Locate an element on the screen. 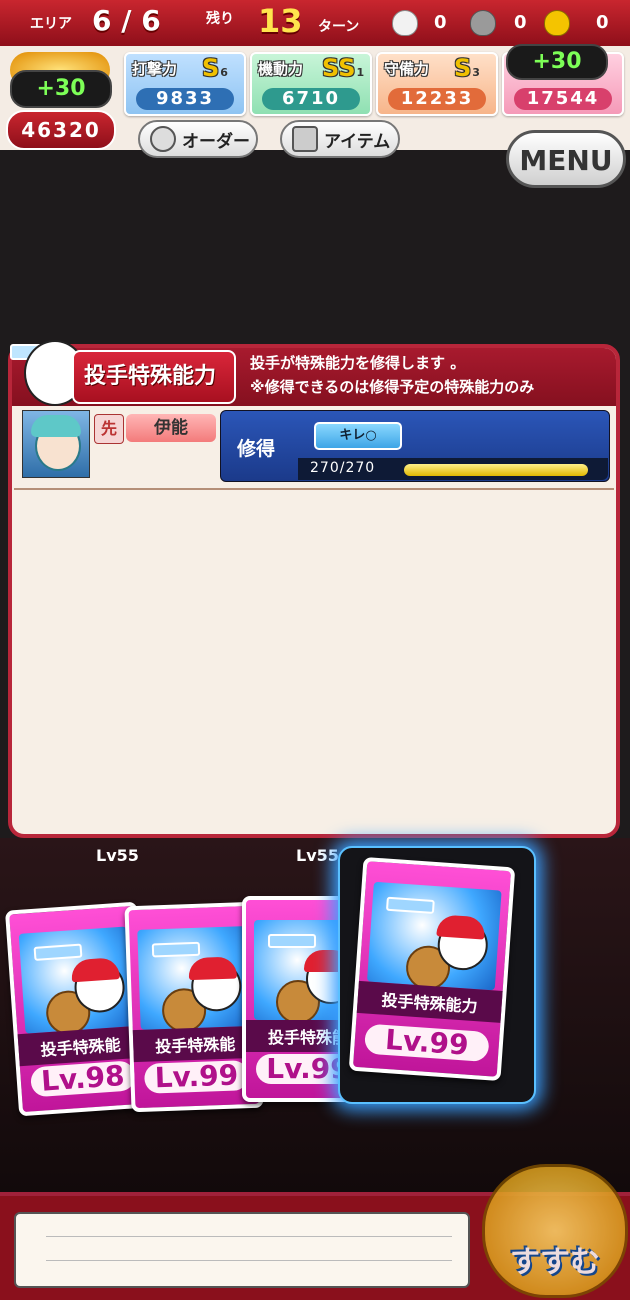 The height and width of the screenshot is (1300, 630). card-4-level: Lv.99 is located at coordinates (426, 1043).